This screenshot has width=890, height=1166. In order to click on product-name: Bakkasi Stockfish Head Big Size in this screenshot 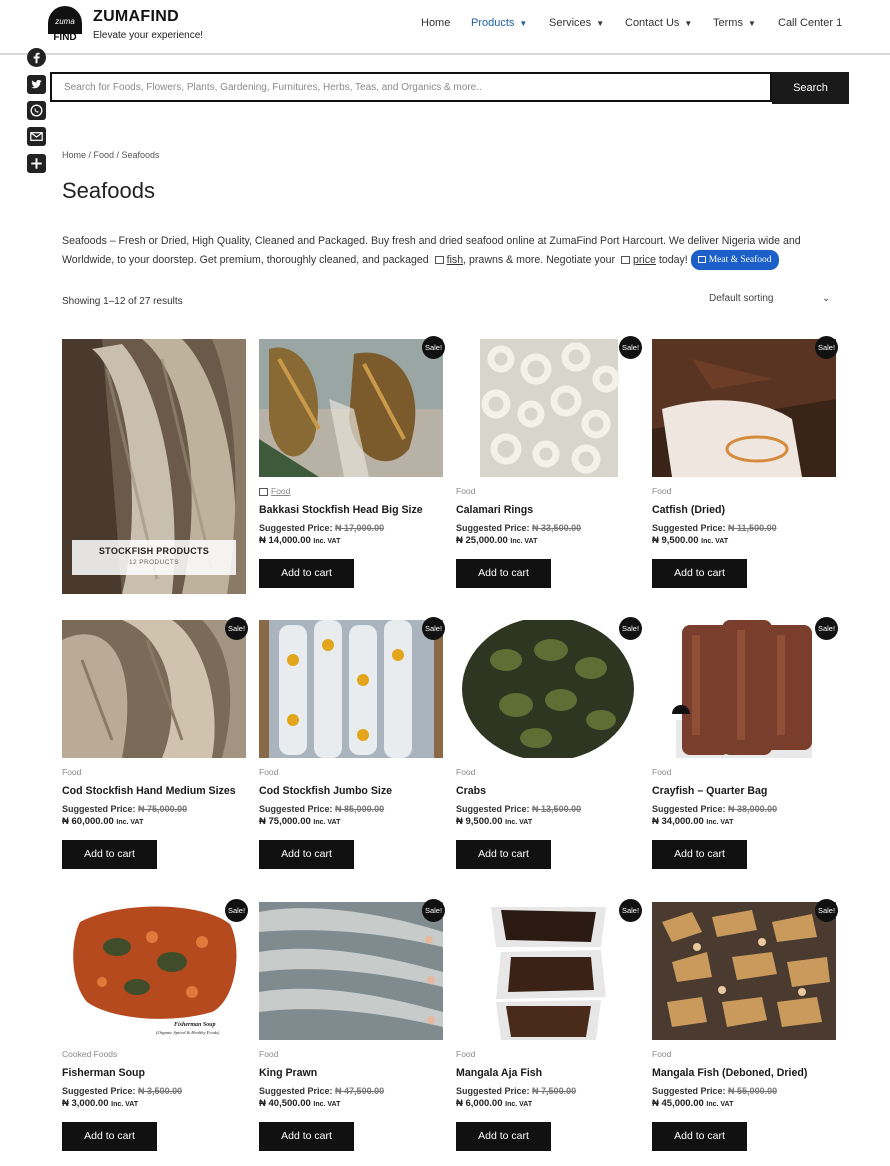, I will do `click(341, 510)`.